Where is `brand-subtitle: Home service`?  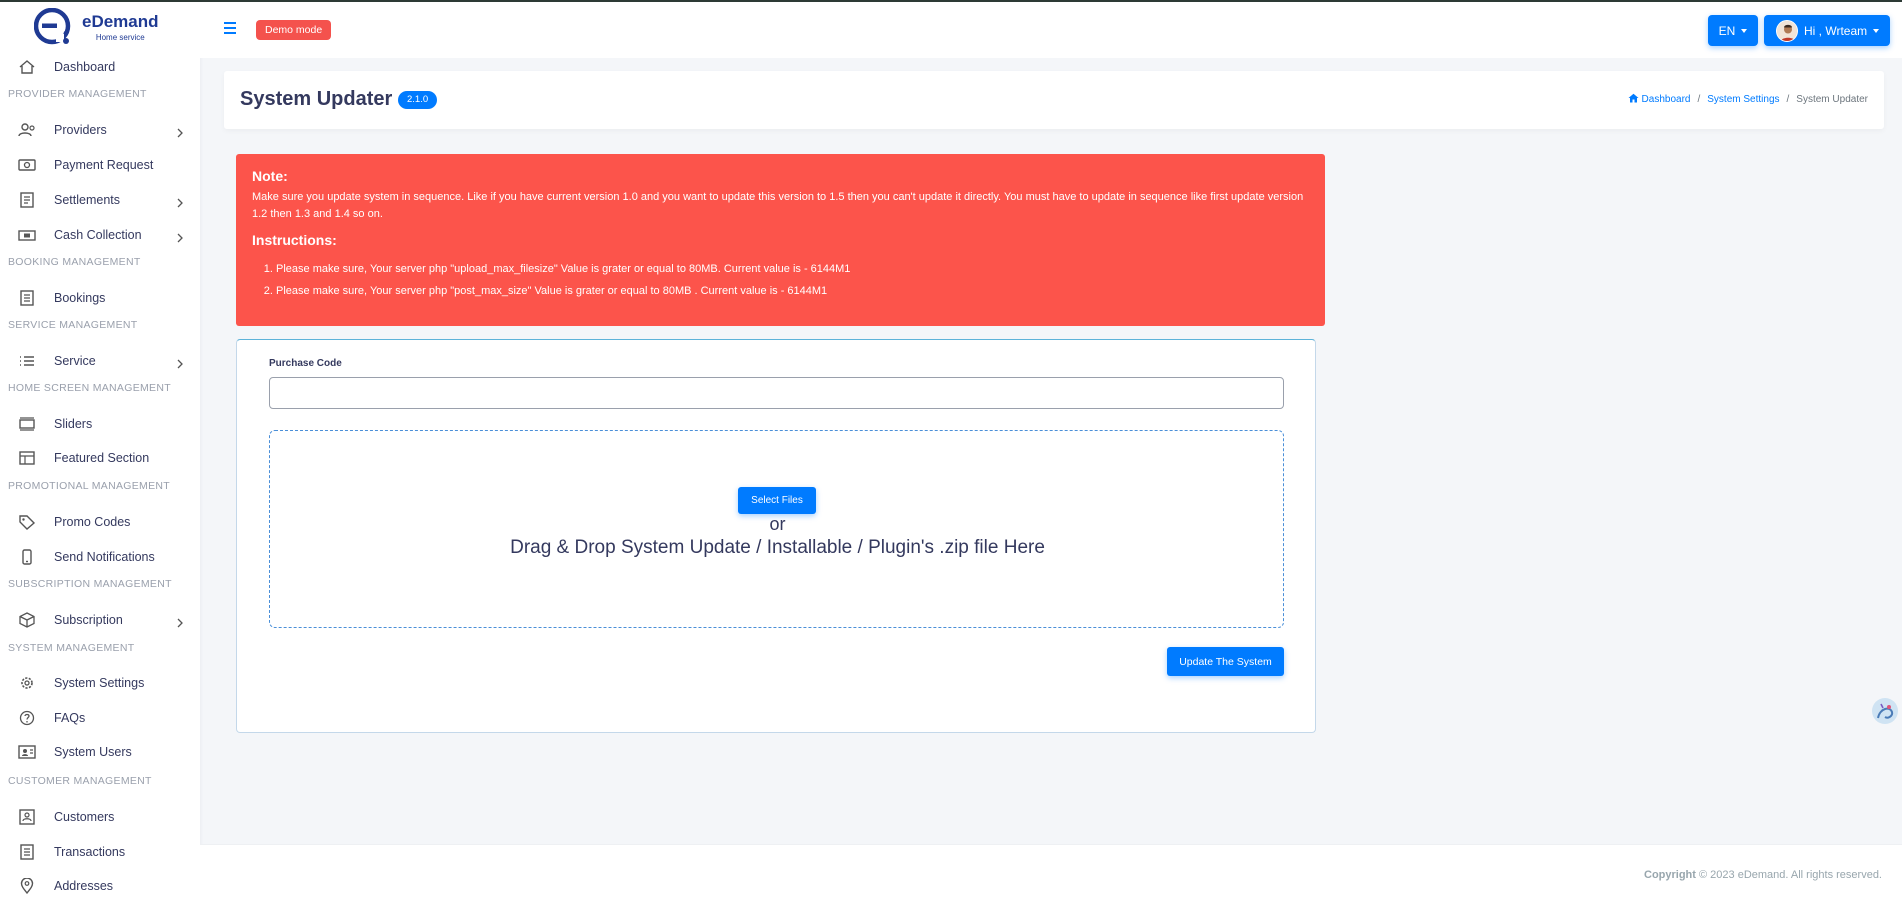 brand-subtitle: Home service is located at coordinates (120, 37).